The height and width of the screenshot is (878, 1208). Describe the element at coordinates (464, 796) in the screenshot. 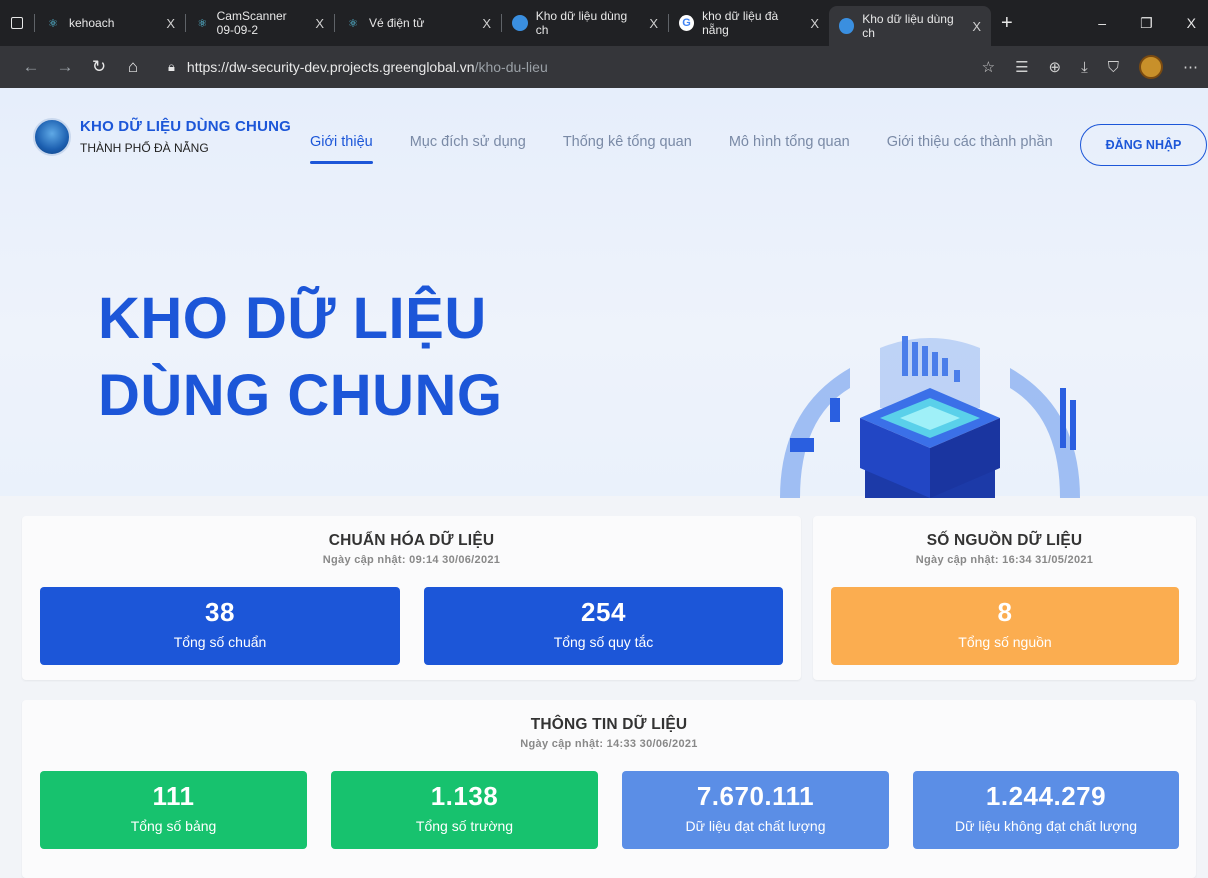

I see `stat-value: 1.138` at that location.